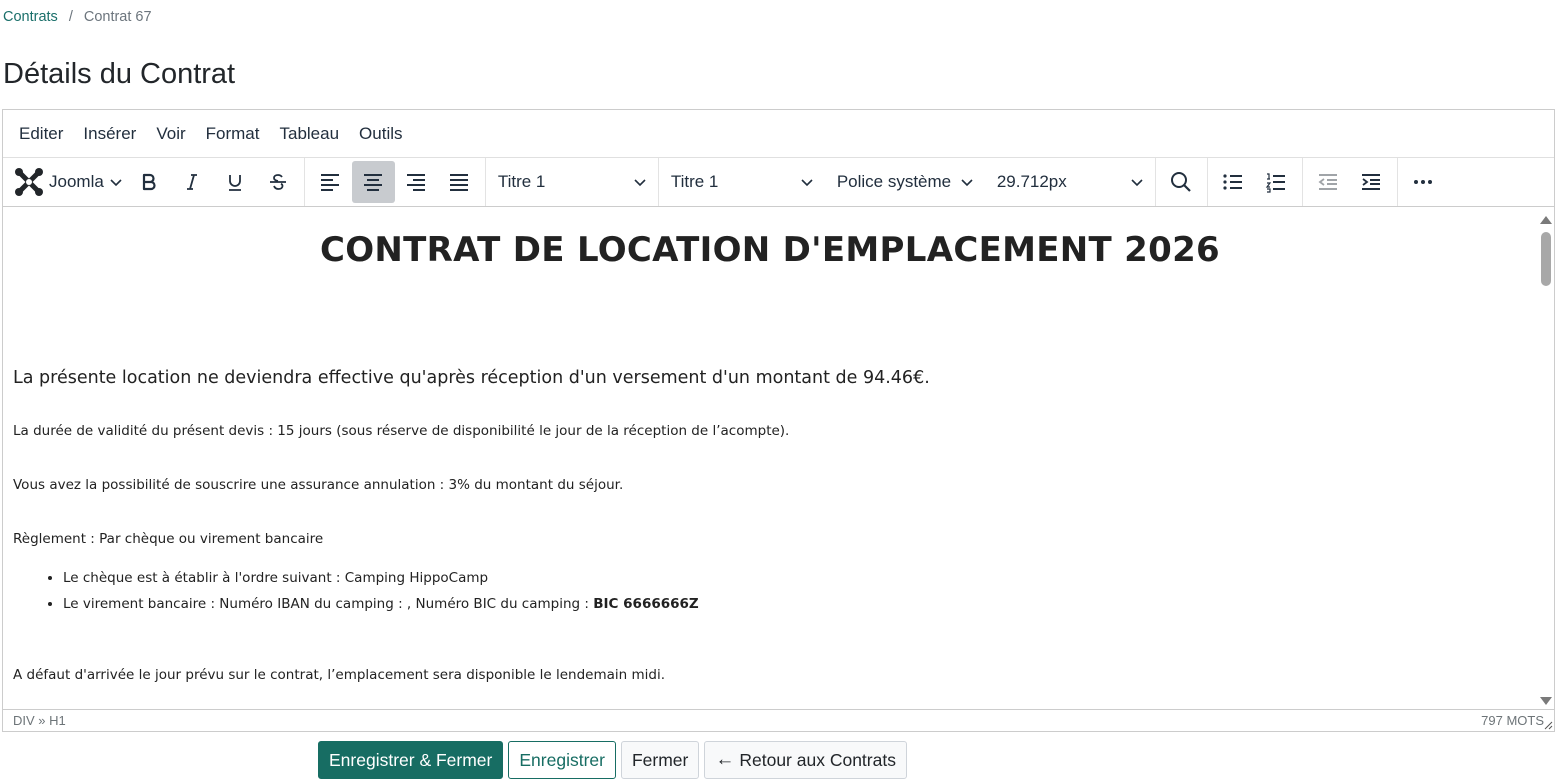 This screenshot has width=1561, height=780. I want to click on scroll-up-arrow-icon, so click(1546, 220).